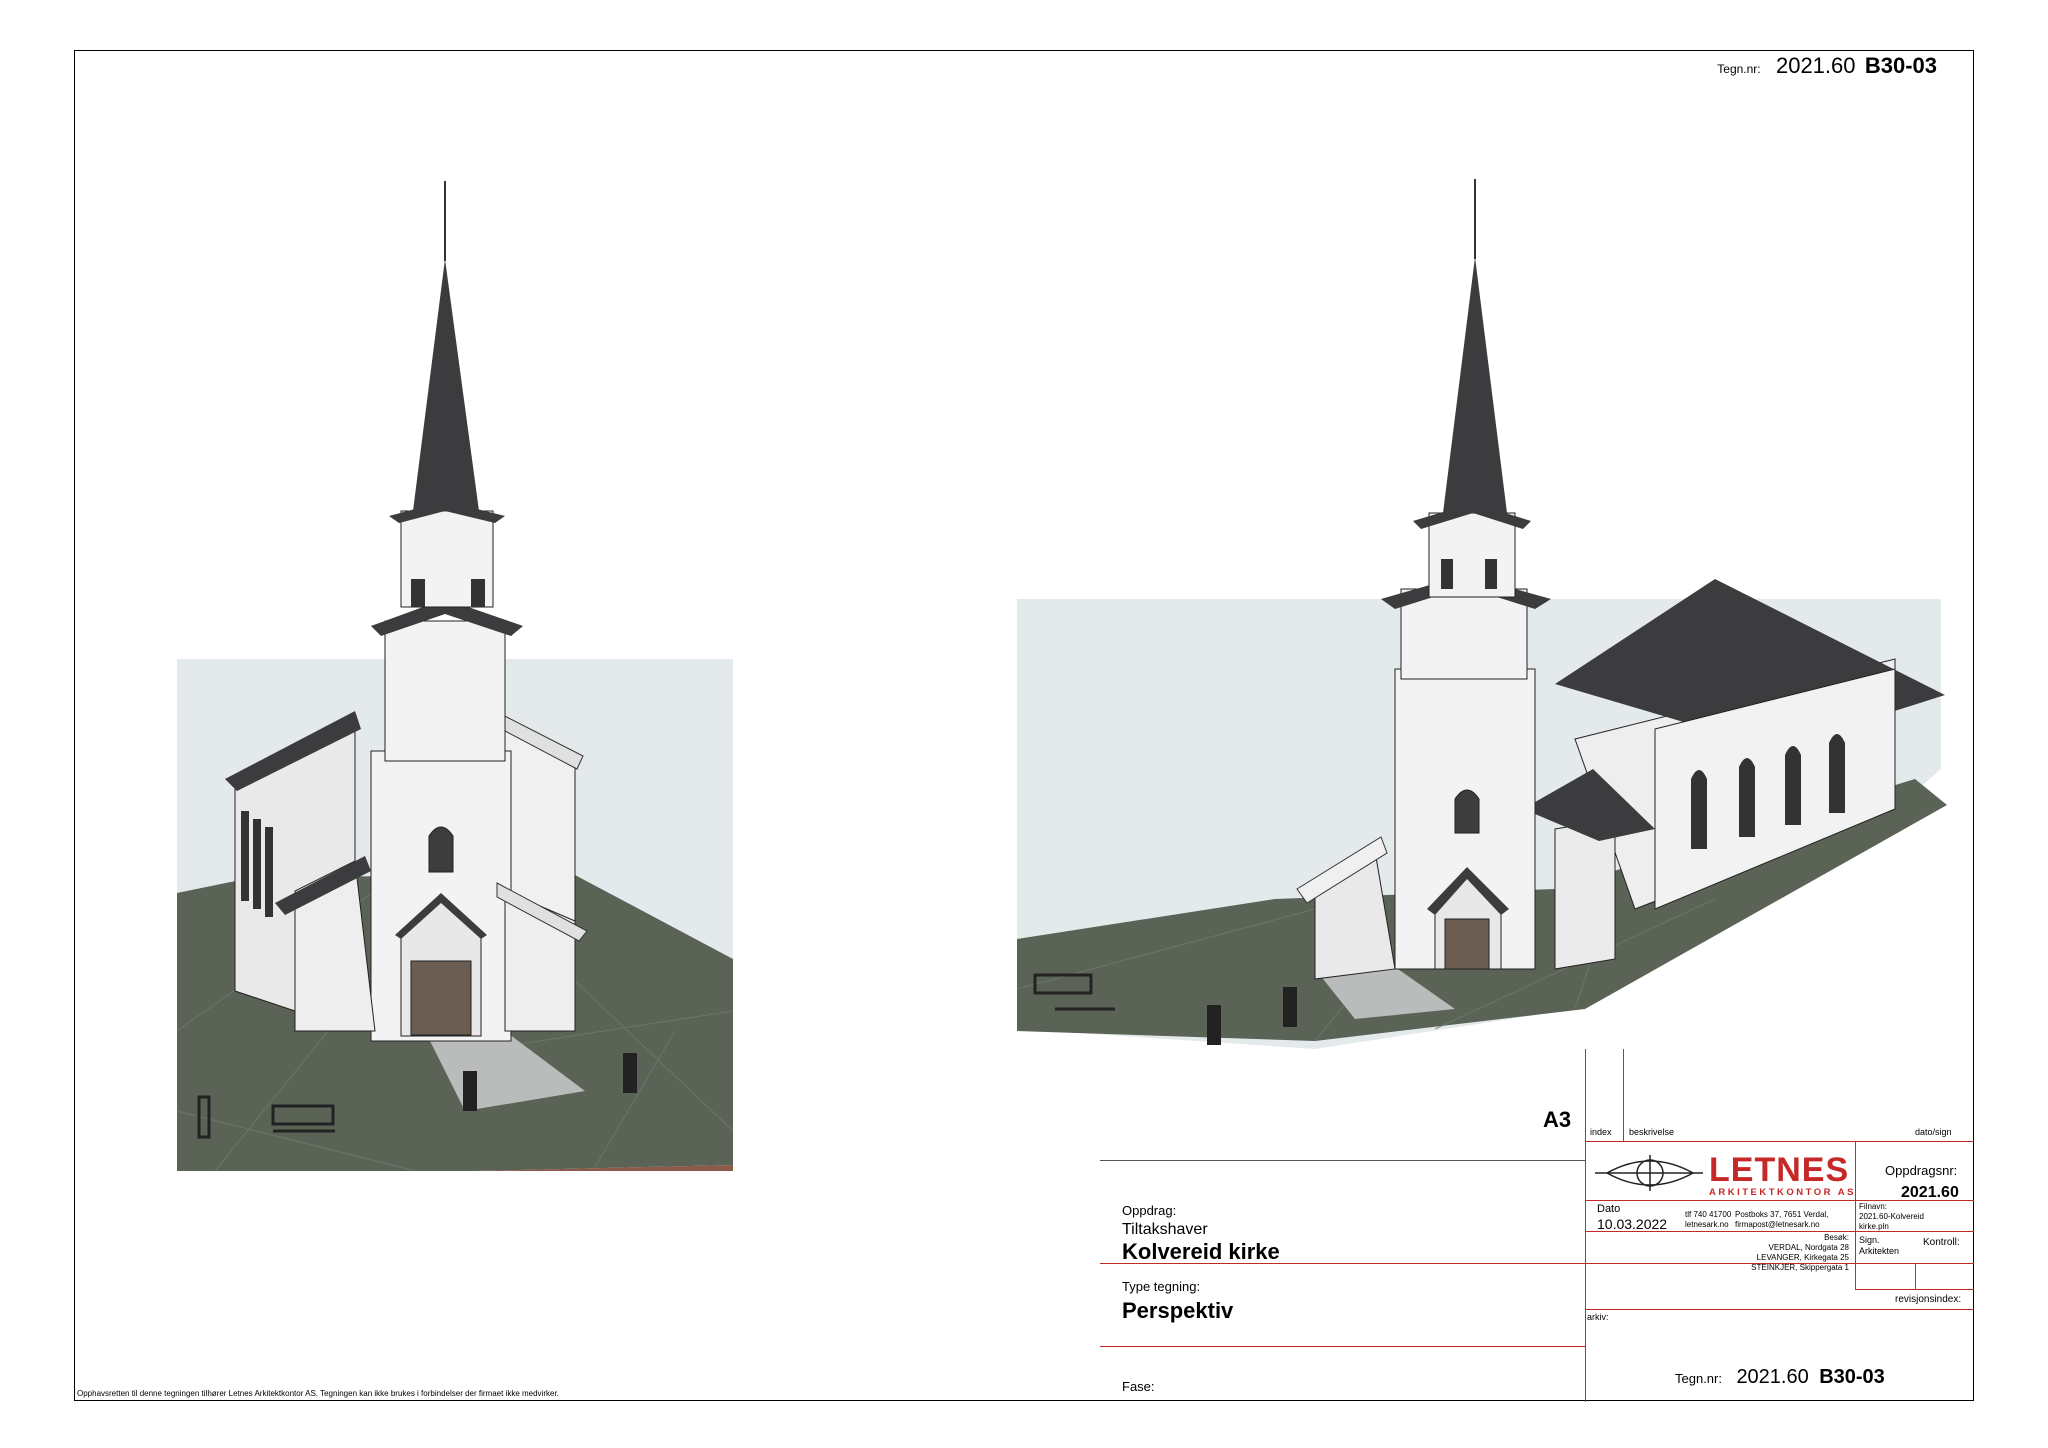 The width and height of the screenshot is (2048, 1448). Describe the element at coordinates (1900, 65) in the screenshot. I see `tegn-code: B30-03` at that location.